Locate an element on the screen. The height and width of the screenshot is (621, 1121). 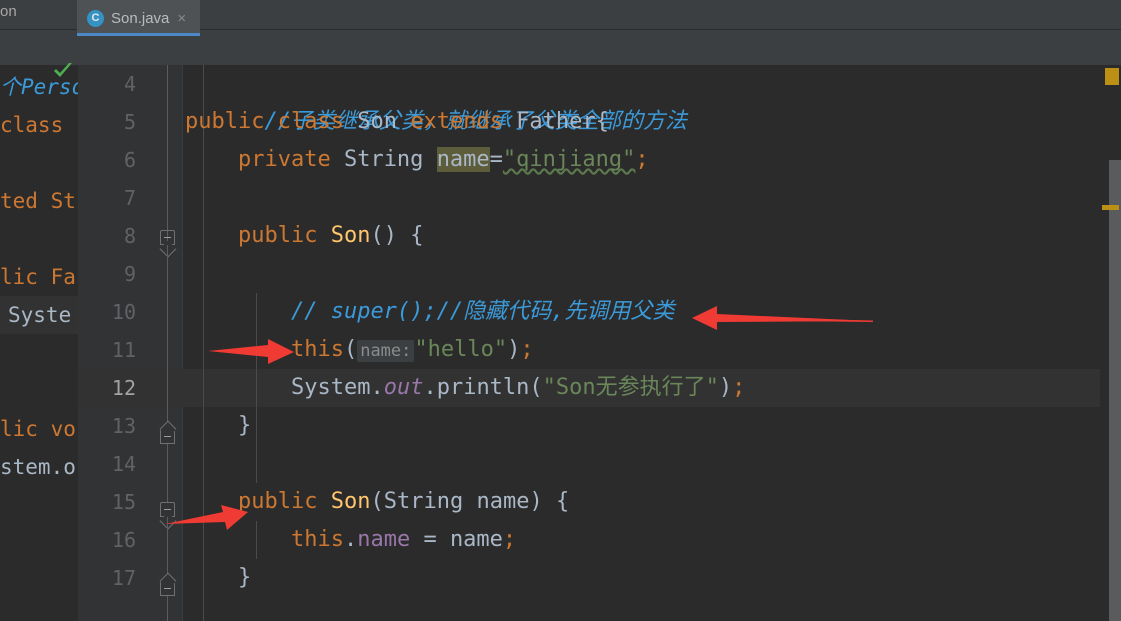
param-ref: name is located at coordinates (476, 539).